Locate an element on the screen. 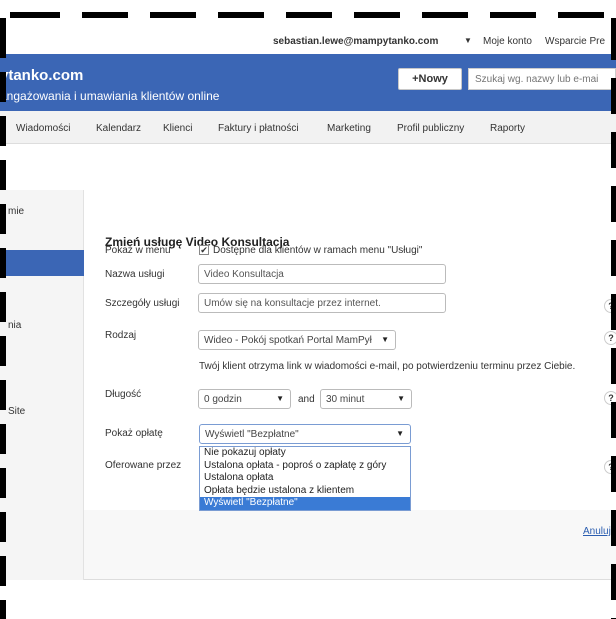 The image size is (616, 619). nav-item-marketing: Marketing is located at coordinates (349, 128).